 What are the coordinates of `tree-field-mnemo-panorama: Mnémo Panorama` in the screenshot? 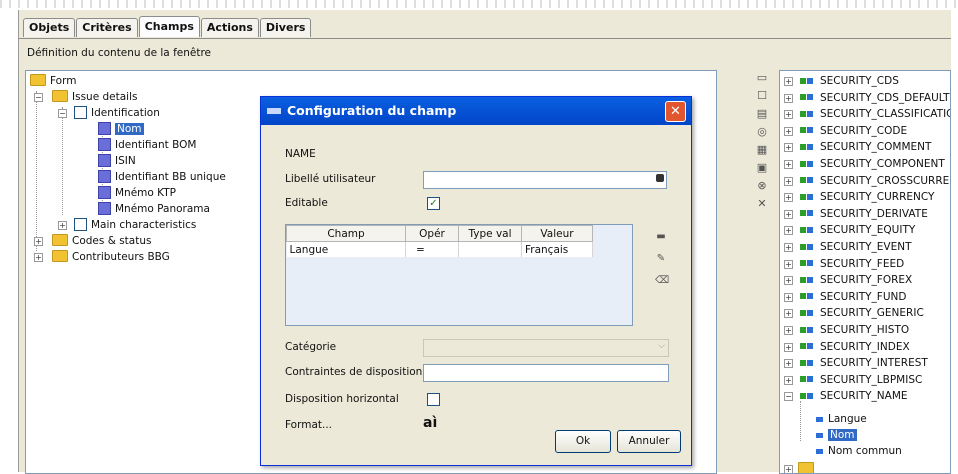 It's located at (154, 209).